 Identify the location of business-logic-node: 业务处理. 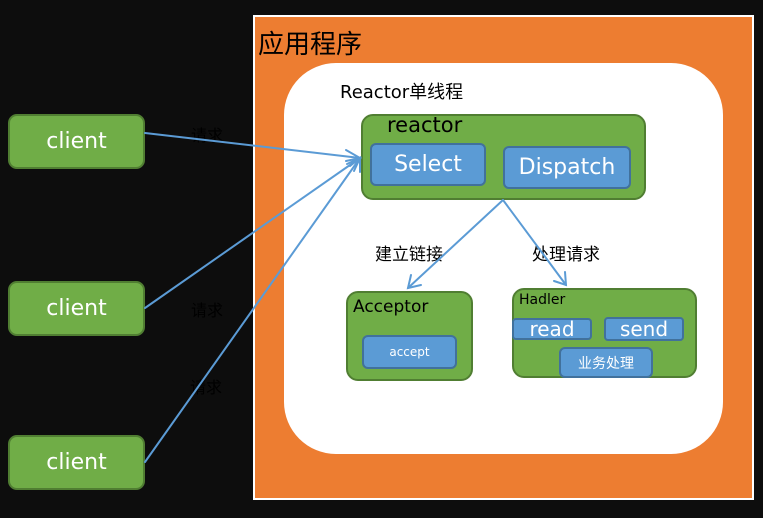
(606, 362).